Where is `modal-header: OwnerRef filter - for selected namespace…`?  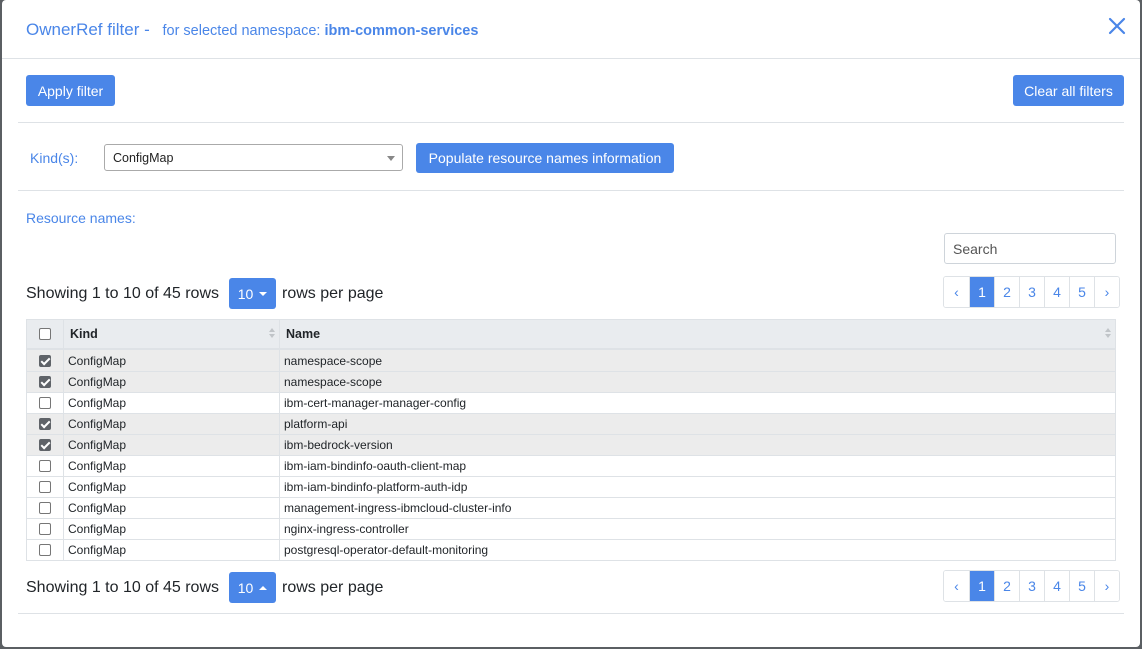
modal-header: OwnerRef filter - for selected namespace… is located at coordinates (571, 29).